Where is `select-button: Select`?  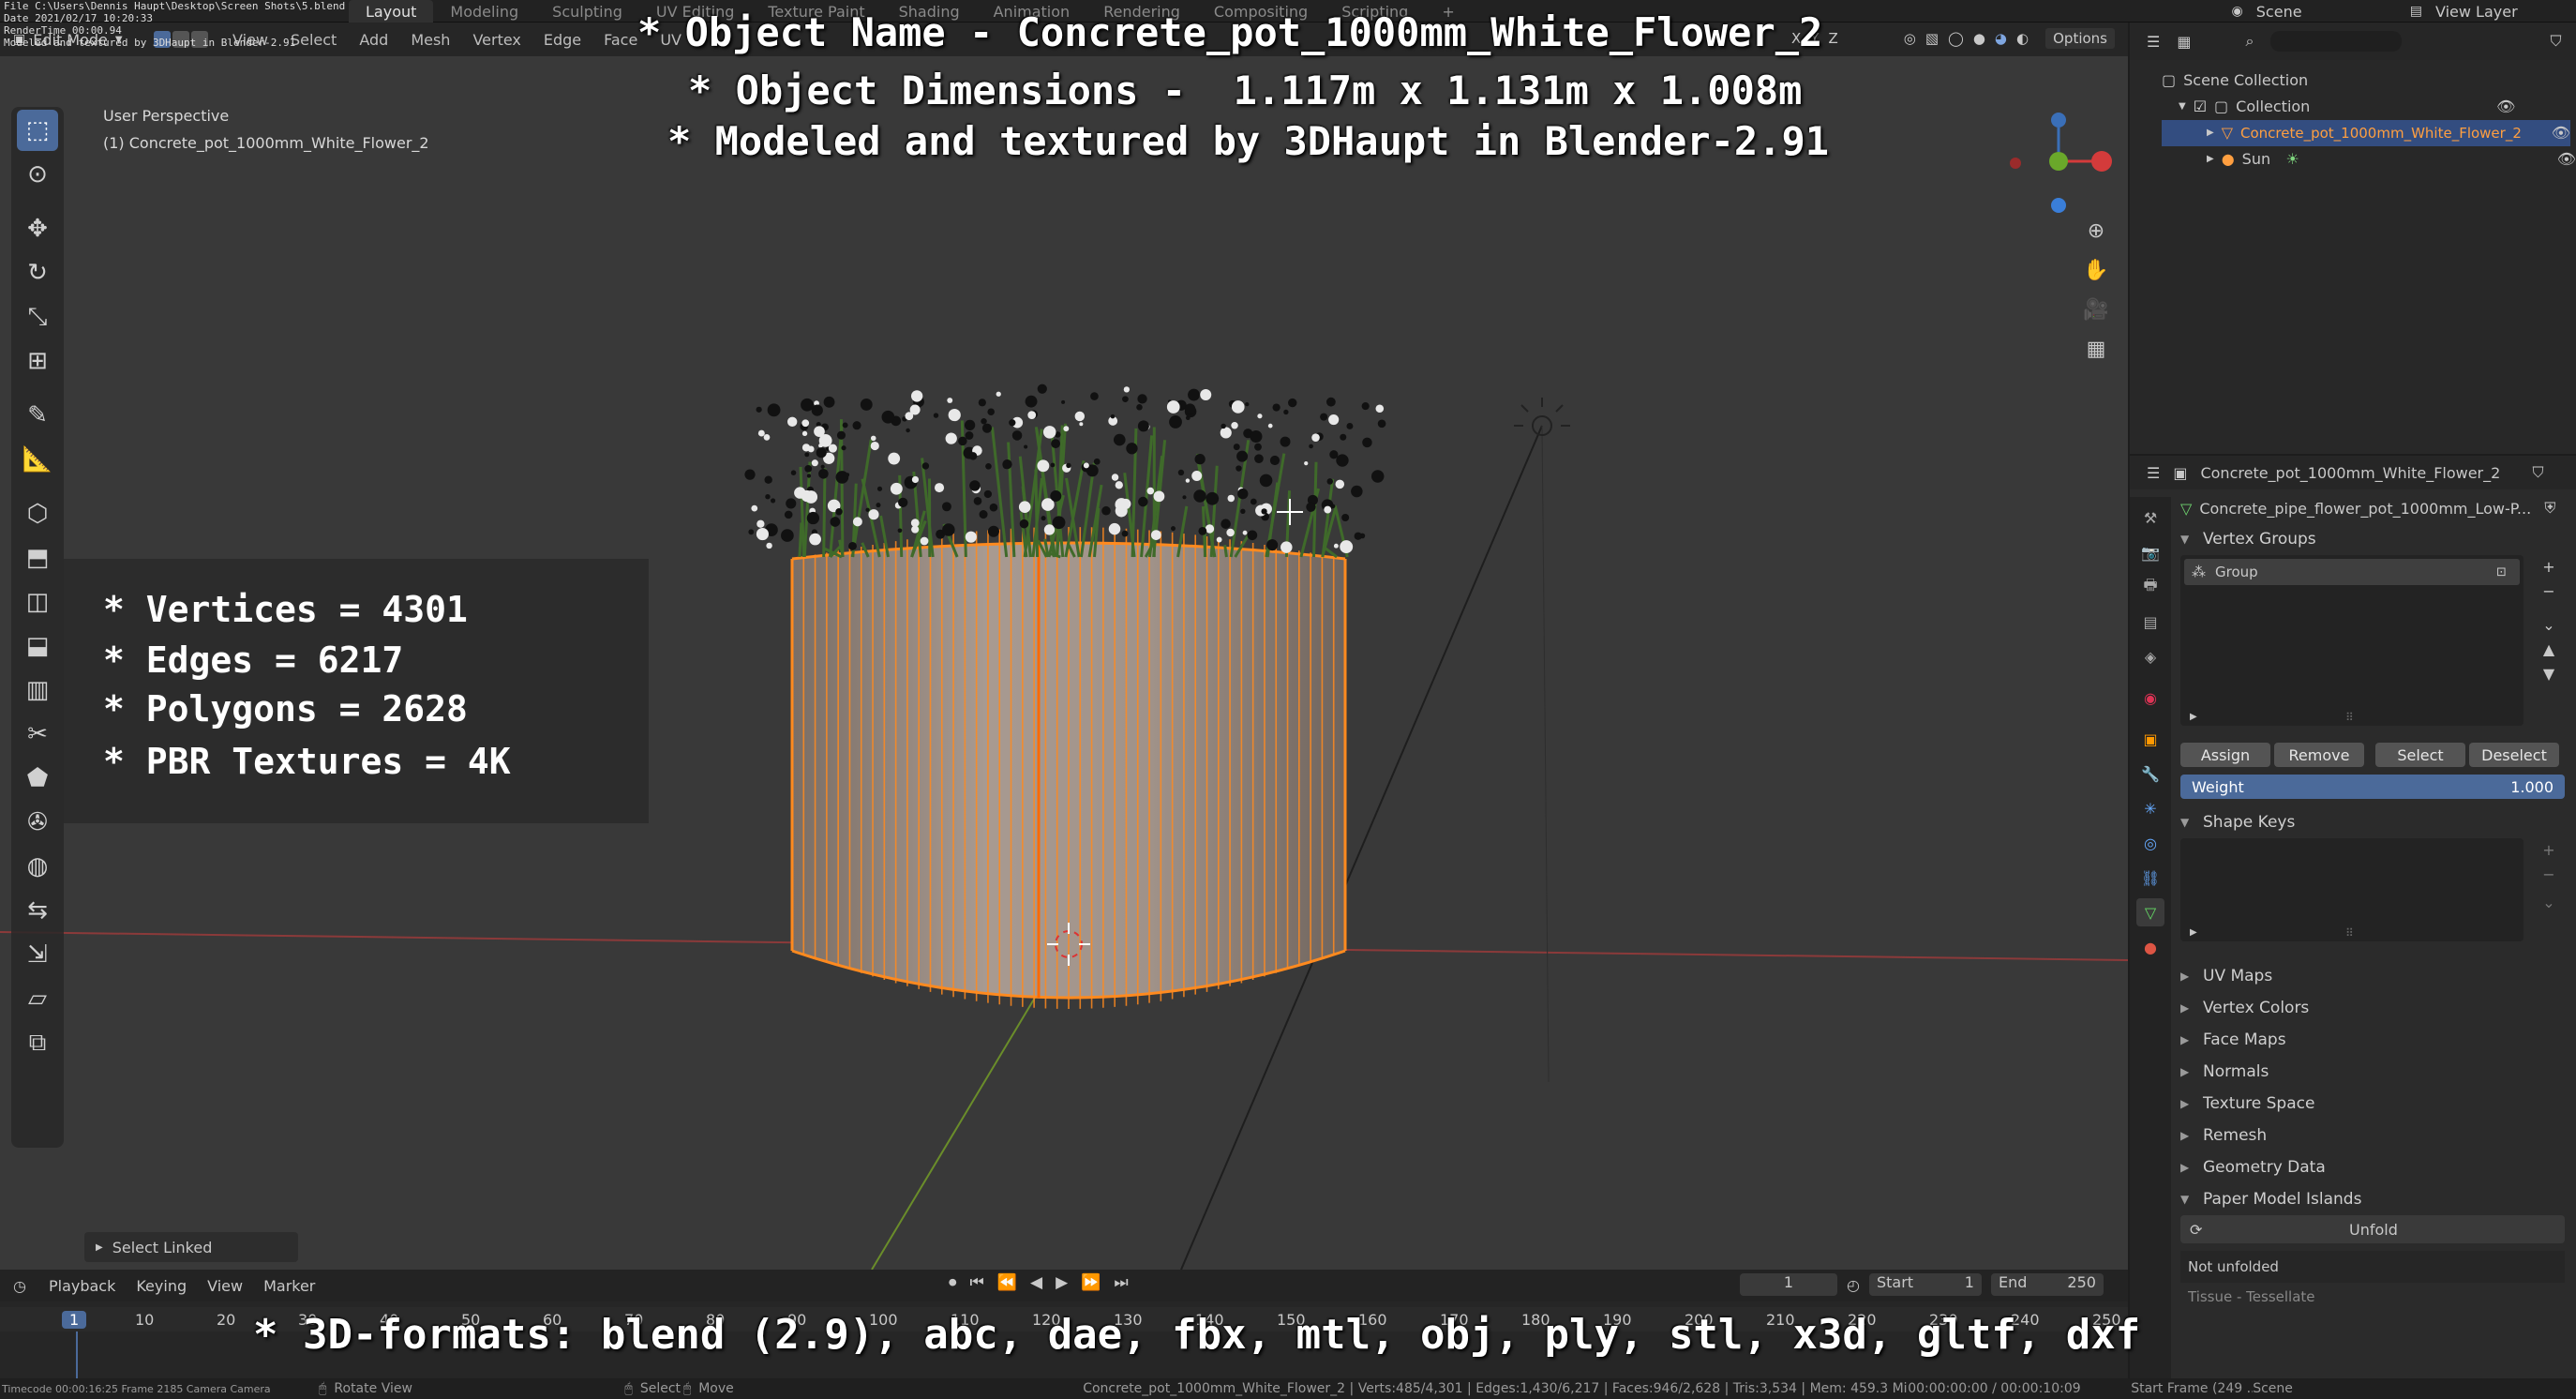 select-button: Select is located at coordinates (2420, 755).